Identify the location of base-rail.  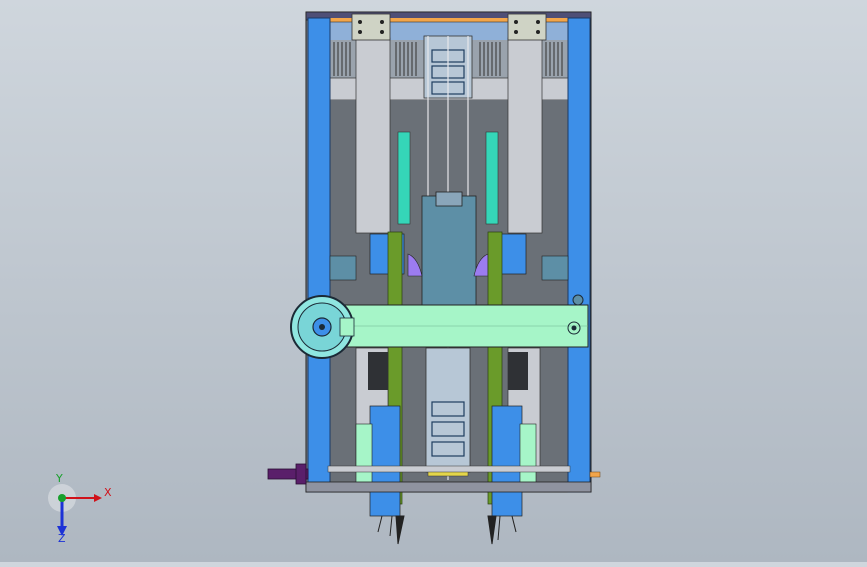
(449, 469).